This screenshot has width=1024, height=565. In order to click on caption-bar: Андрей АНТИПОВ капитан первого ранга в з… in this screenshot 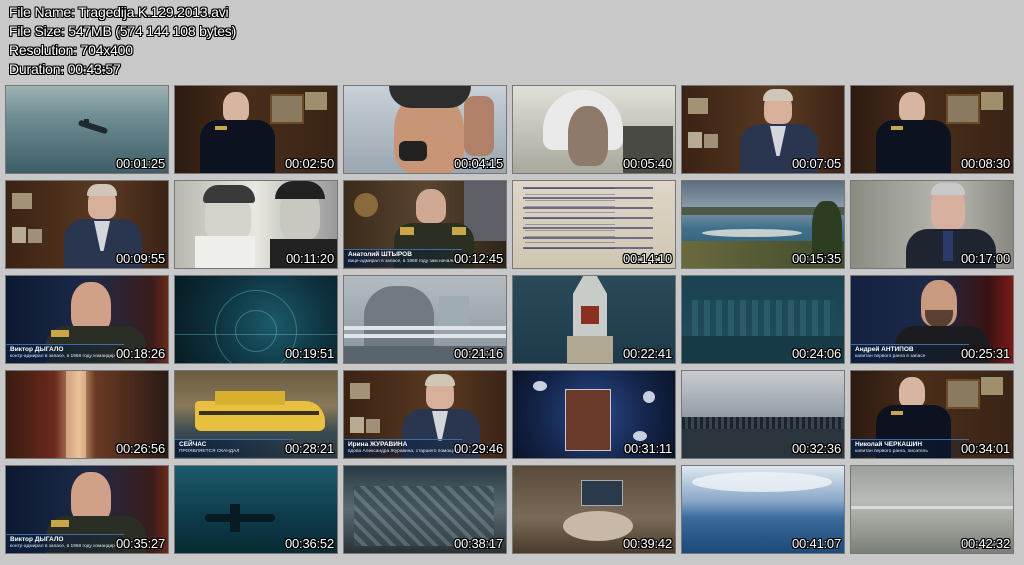, I will do `click(910, 353)`.